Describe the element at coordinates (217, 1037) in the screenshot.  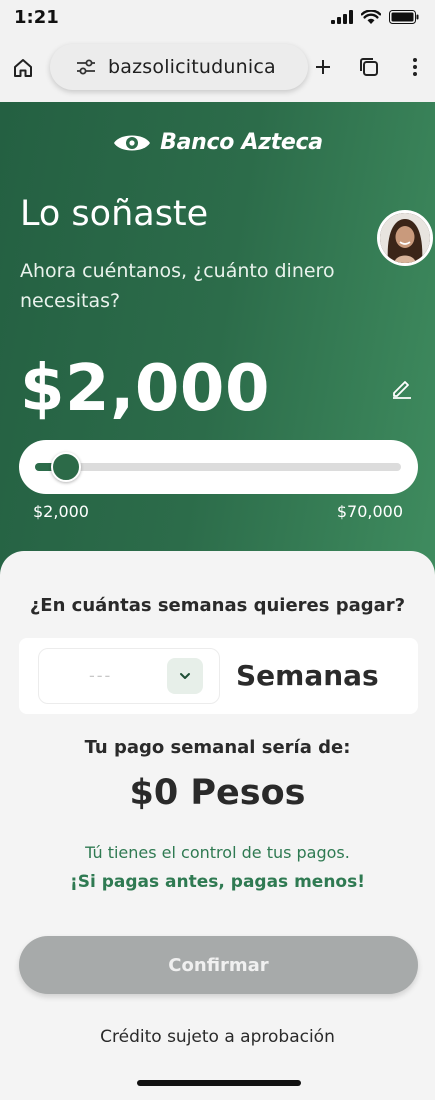
I see `credit-disclaimer: Crédito sujeto a aprobación` at that location.